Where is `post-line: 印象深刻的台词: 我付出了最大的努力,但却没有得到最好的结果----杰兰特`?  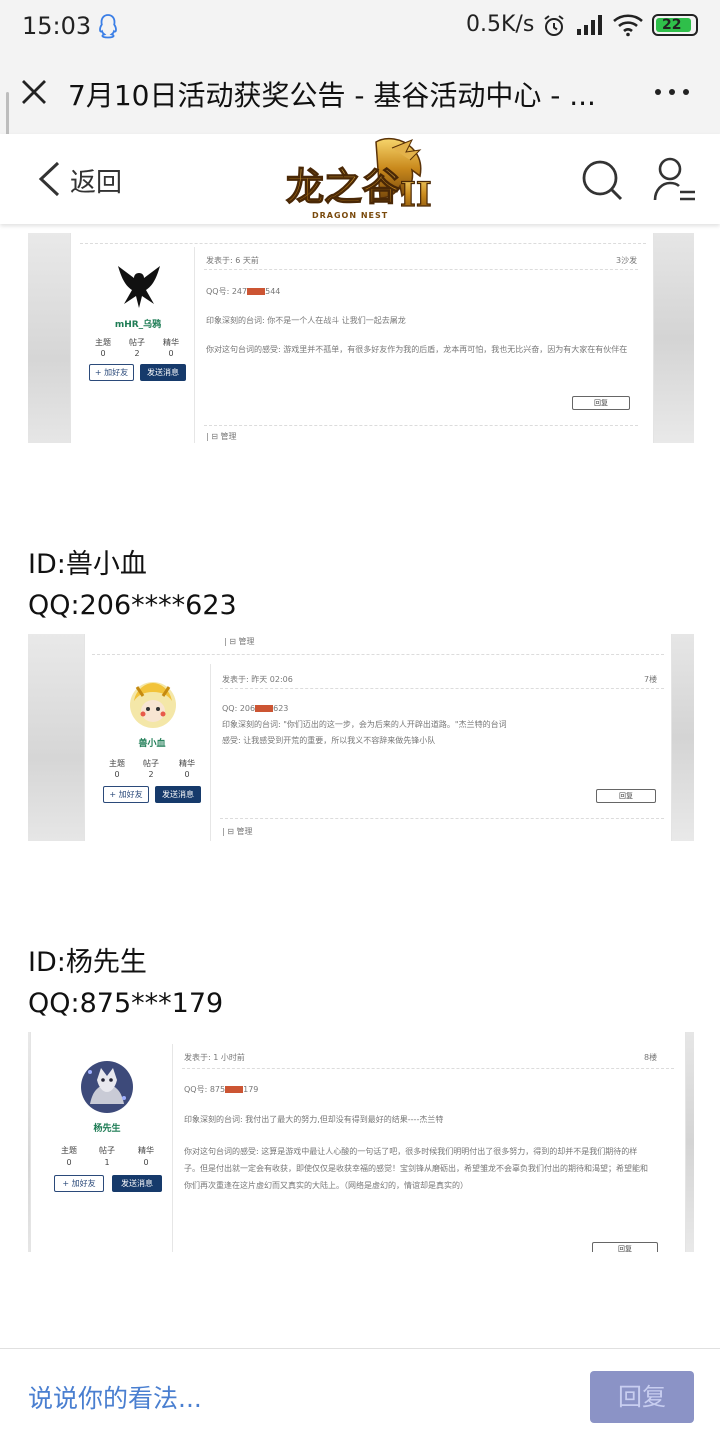
post-line: 印象深刻的台词: 我付出了最大的努力,但却没有得到最好的结果----杰兰特 is located at coordinates (314, 1119).